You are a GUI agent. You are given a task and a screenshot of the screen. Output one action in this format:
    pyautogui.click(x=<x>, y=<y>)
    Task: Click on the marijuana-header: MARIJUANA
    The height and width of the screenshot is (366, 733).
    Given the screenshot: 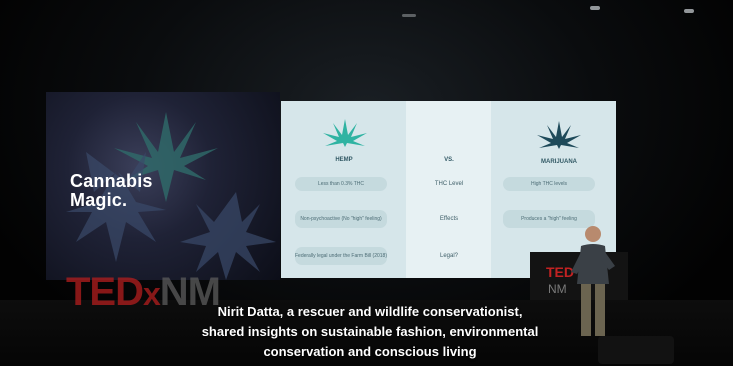 What is the action you would take?
    pyautogui.click(x=559, y=162)
    